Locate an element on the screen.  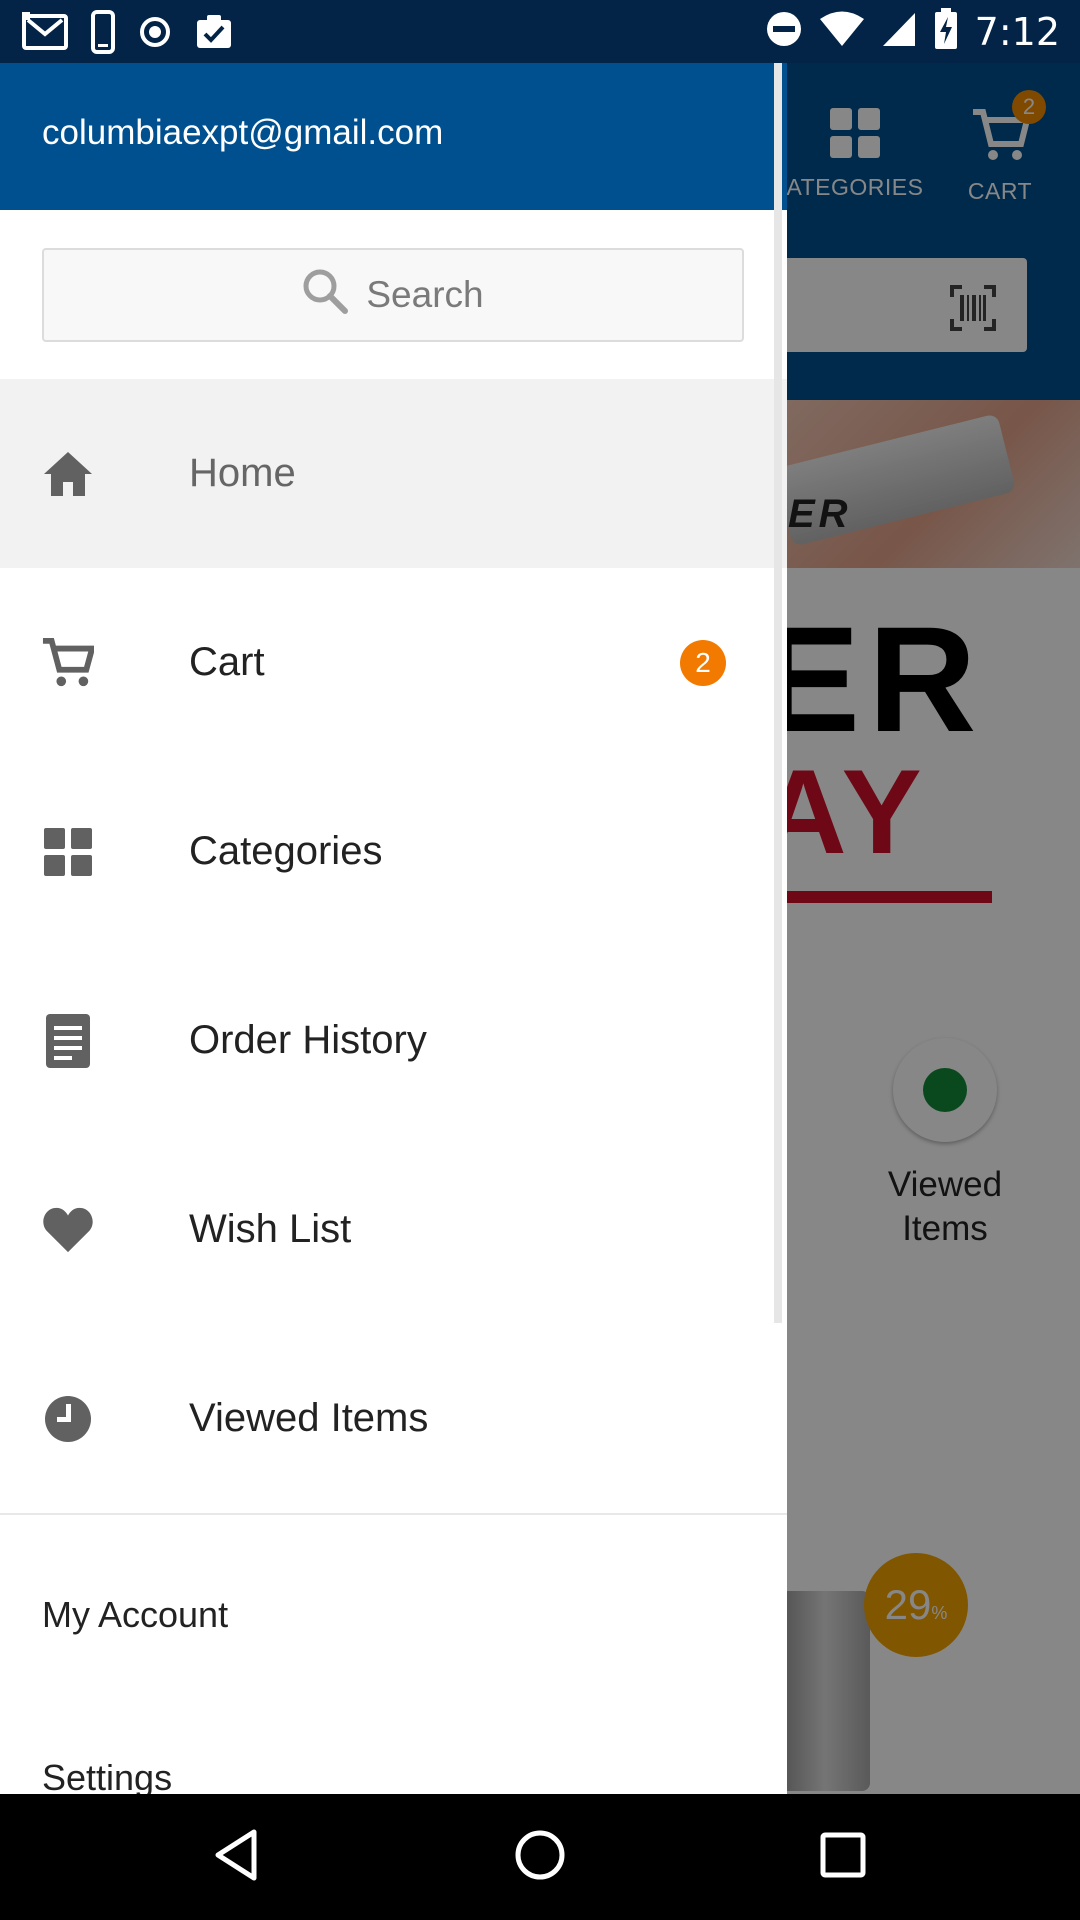
nav-item-wish-list: Wish List is located at coordinates (393, 1229).